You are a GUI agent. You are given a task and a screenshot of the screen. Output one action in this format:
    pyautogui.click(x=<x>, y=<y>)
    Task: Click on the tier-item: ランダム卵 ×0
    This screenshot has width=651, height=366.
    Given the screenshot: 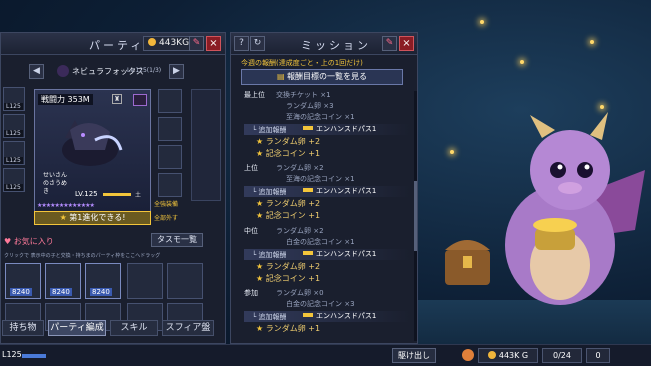 What is the action you would take?
    pyautogui.click(x=300, y=293)
    